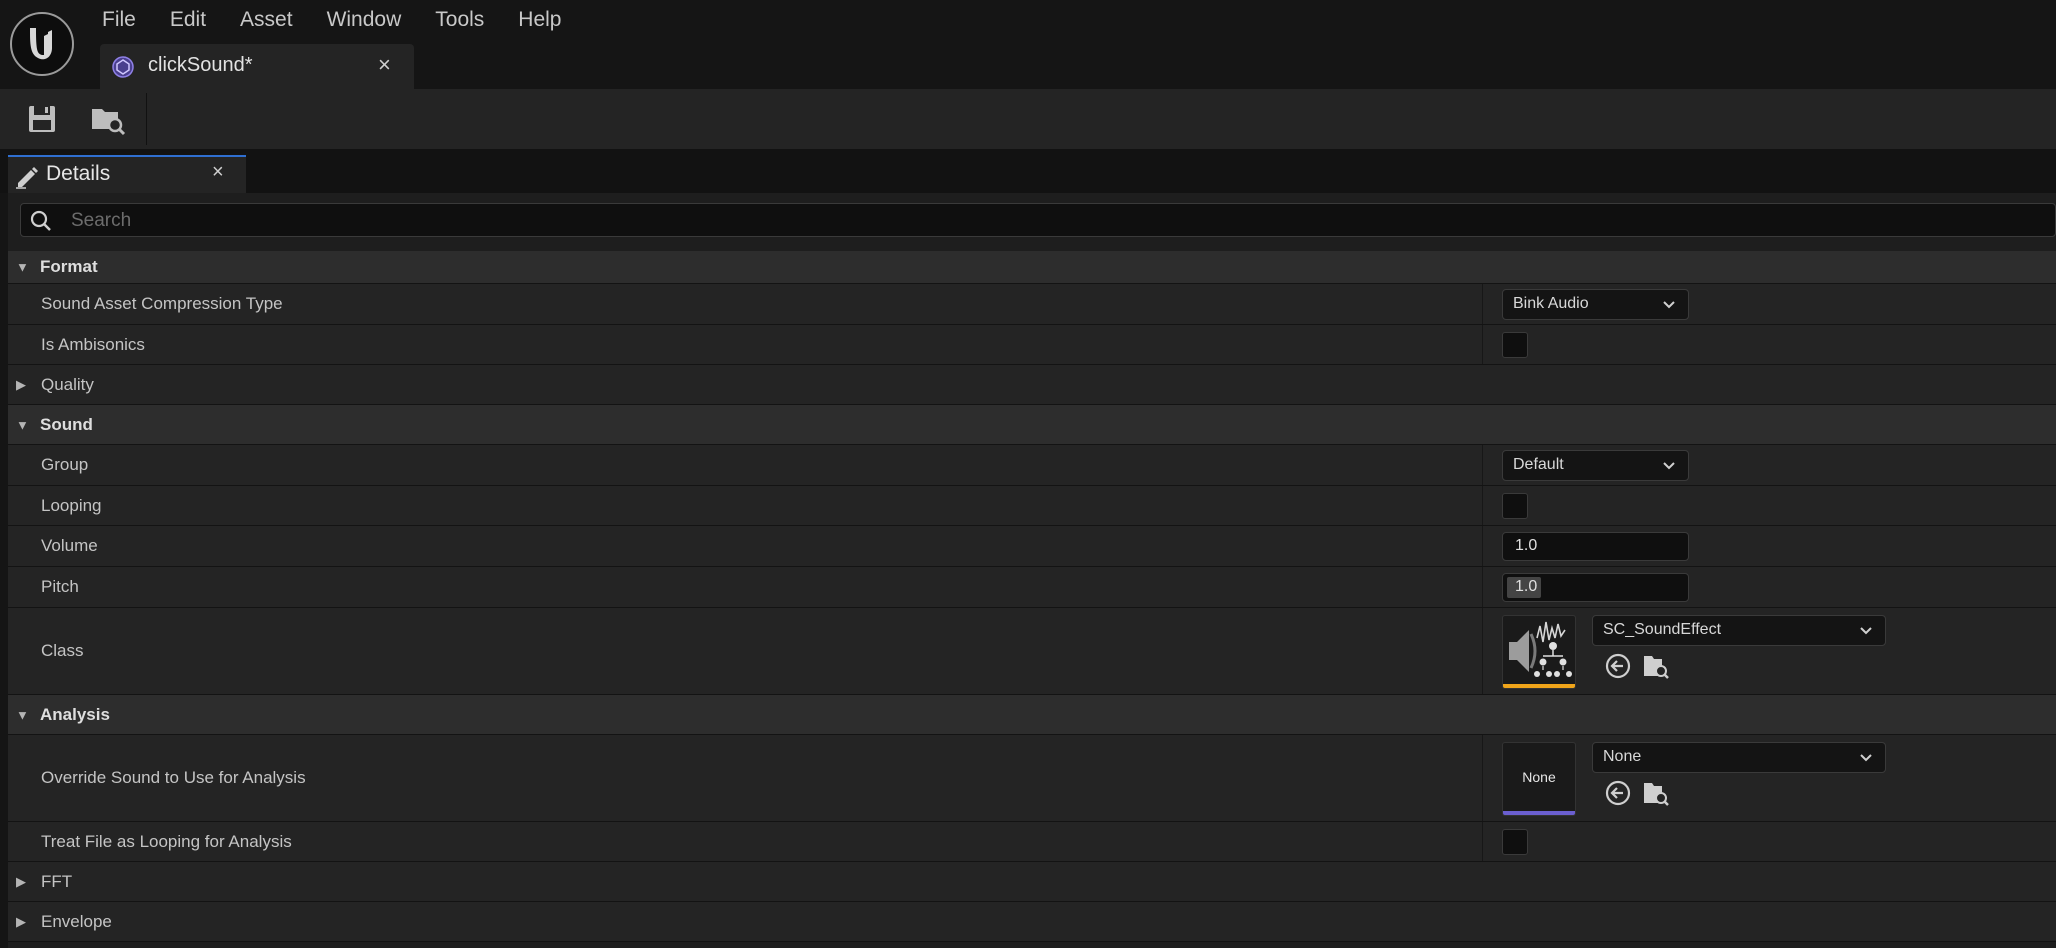 Image resolution: width=2056 pixels, height=948 pixels. What do you see at coordinates (1526, 545) in the screenshot?
I see `volume-value: 1.0` at bounding box center [1526, 545].